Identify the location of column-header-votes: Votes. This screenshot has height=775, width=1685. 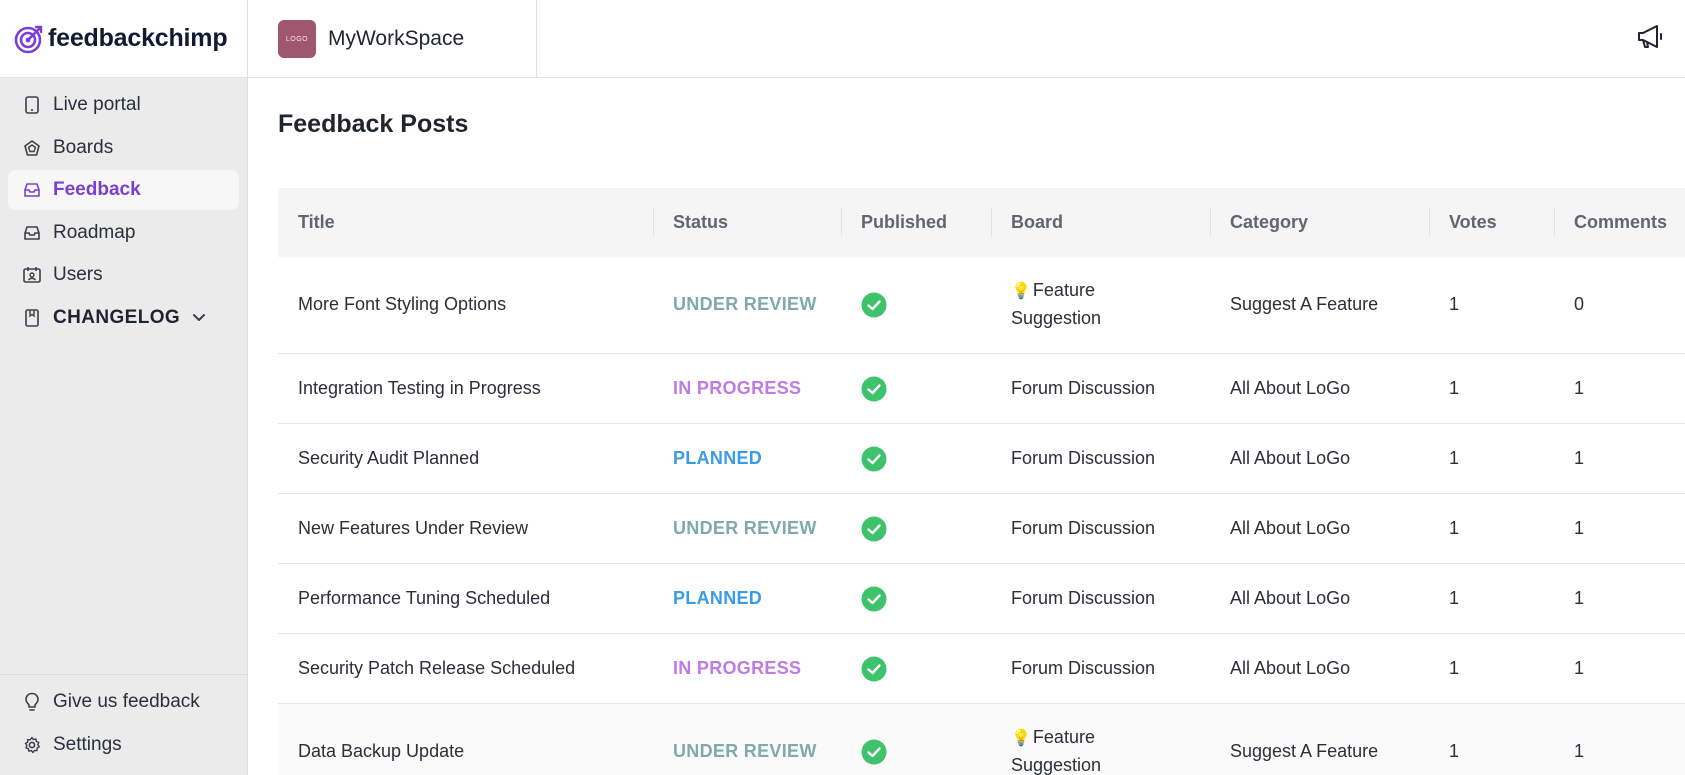
(1491, 222).